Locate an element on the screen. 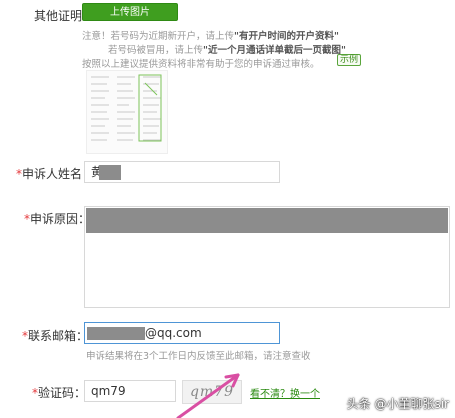 The image size is (455, 418). annotation-arrow is located at coordinates (208, 395).